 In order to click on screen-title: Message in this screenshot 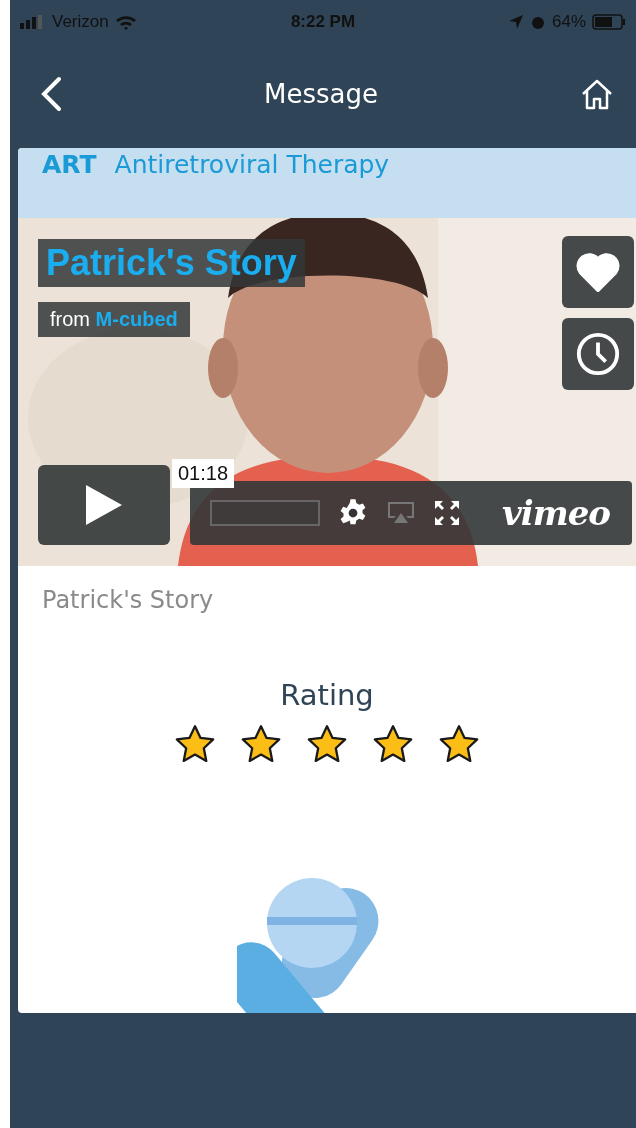, I will do `click(321, 94)`.